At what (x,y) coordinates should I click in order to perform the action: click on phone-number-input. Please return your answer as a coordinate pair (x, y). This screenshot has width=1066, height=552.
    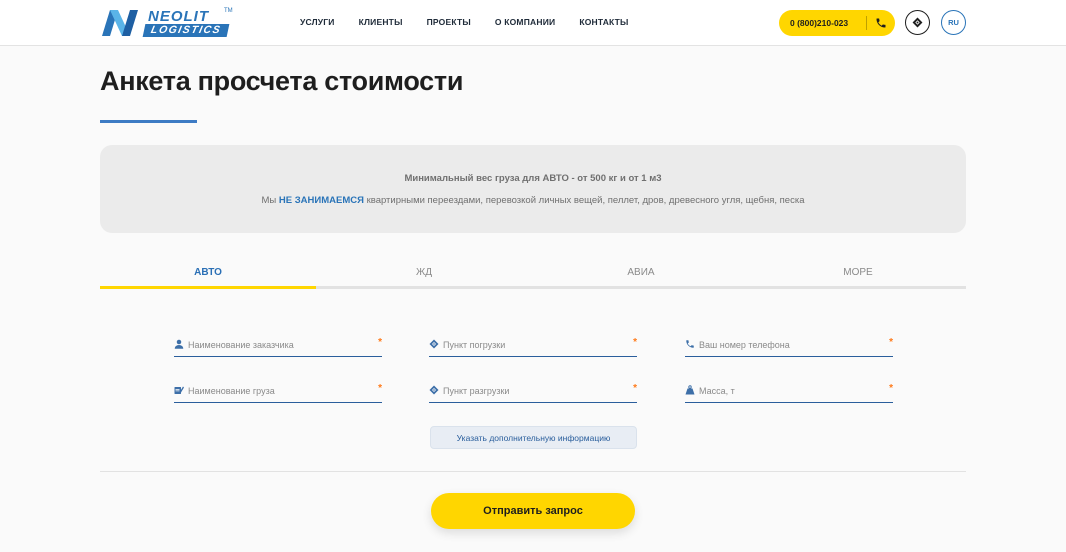
    Looking at the image, I should click on (789, 345).